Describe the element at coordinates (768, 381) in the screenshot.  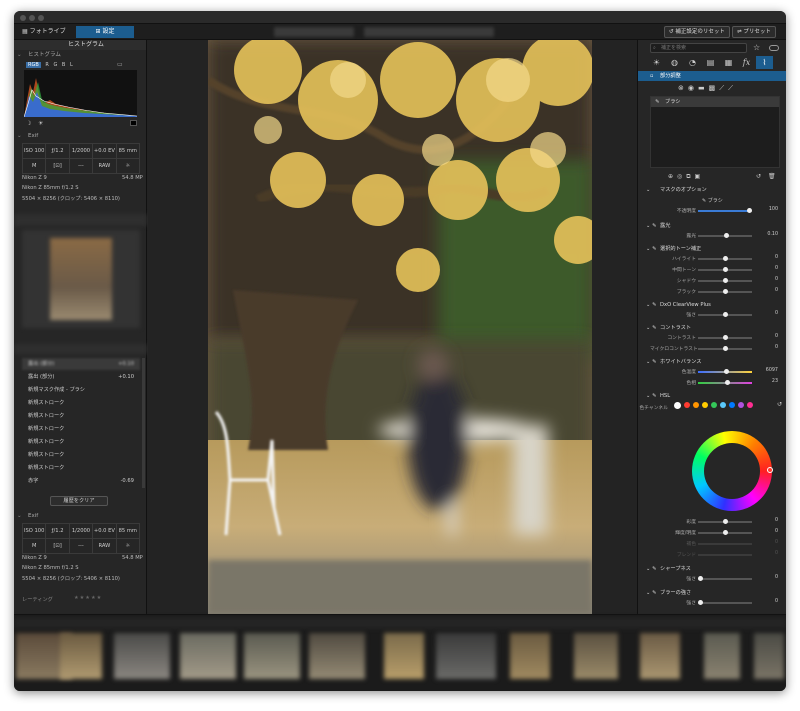
I see `tint-value: 23` at that location.